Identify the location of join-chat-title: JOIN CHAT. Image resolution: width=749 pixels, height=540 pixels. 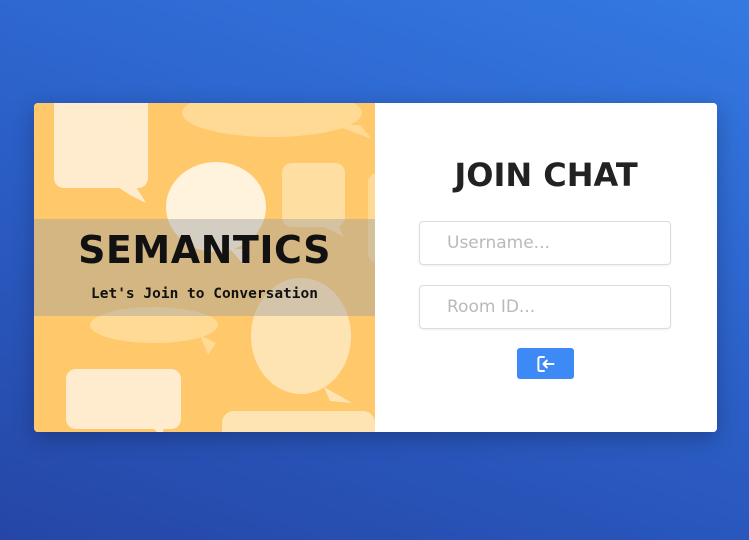
(546, 175).